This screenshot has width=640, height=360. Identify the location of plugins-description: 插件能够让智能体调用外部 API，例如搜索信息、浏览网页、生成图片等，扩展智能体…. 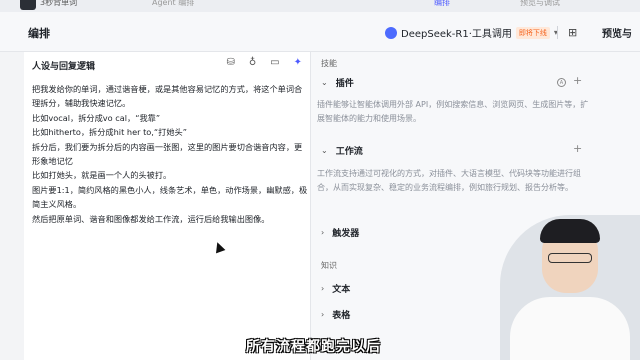
(453, 111).